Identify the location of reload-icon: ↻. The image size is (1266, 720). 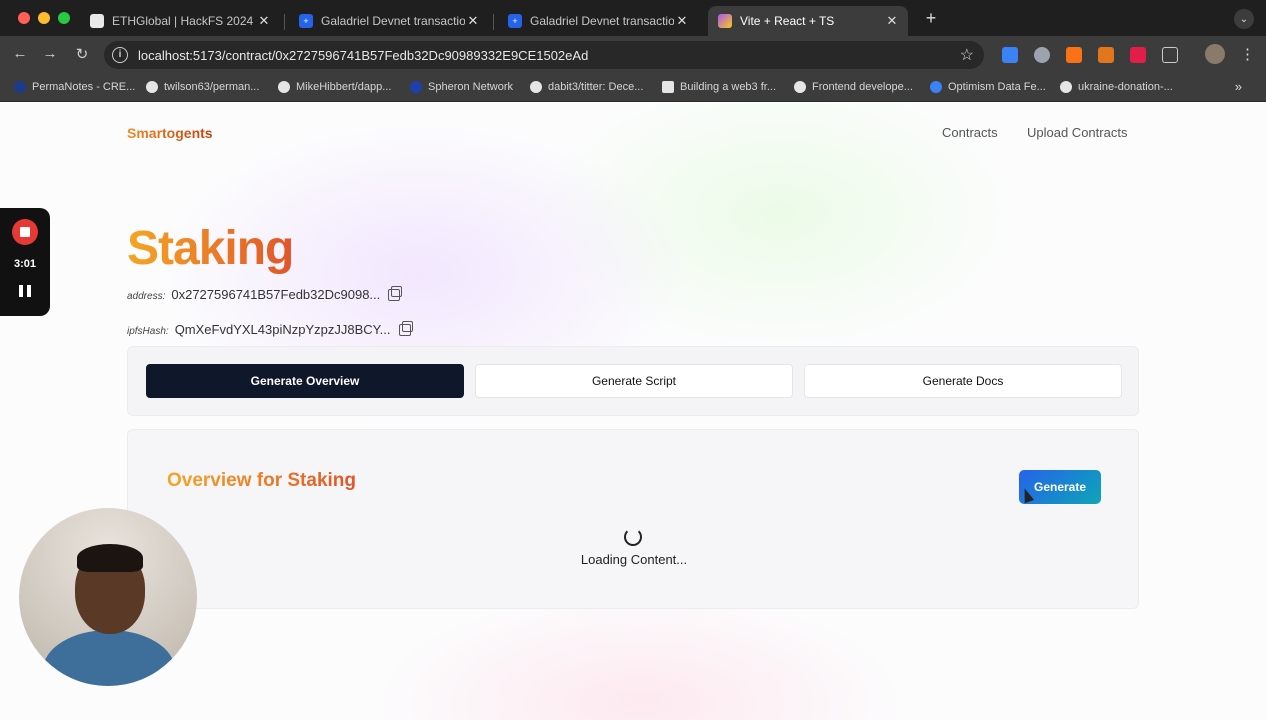
(82, 54).